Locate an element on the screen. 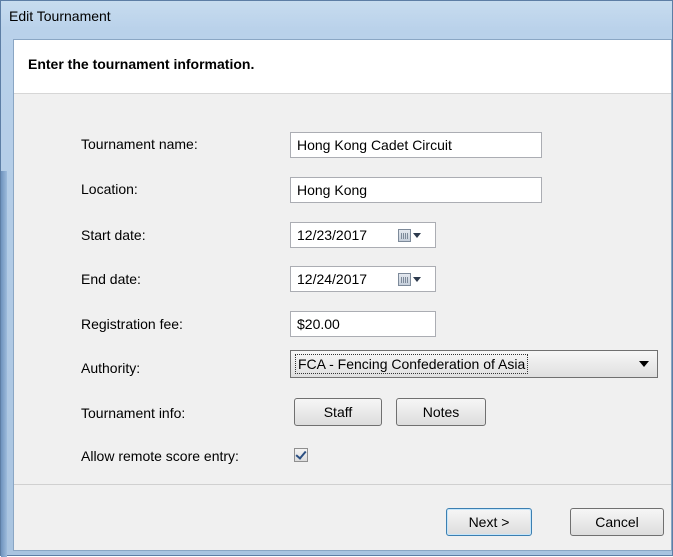 The image size is (673, 557). tournament-name-input: Hong Kong Cadet Circuit is located at coordinates (416, 145).